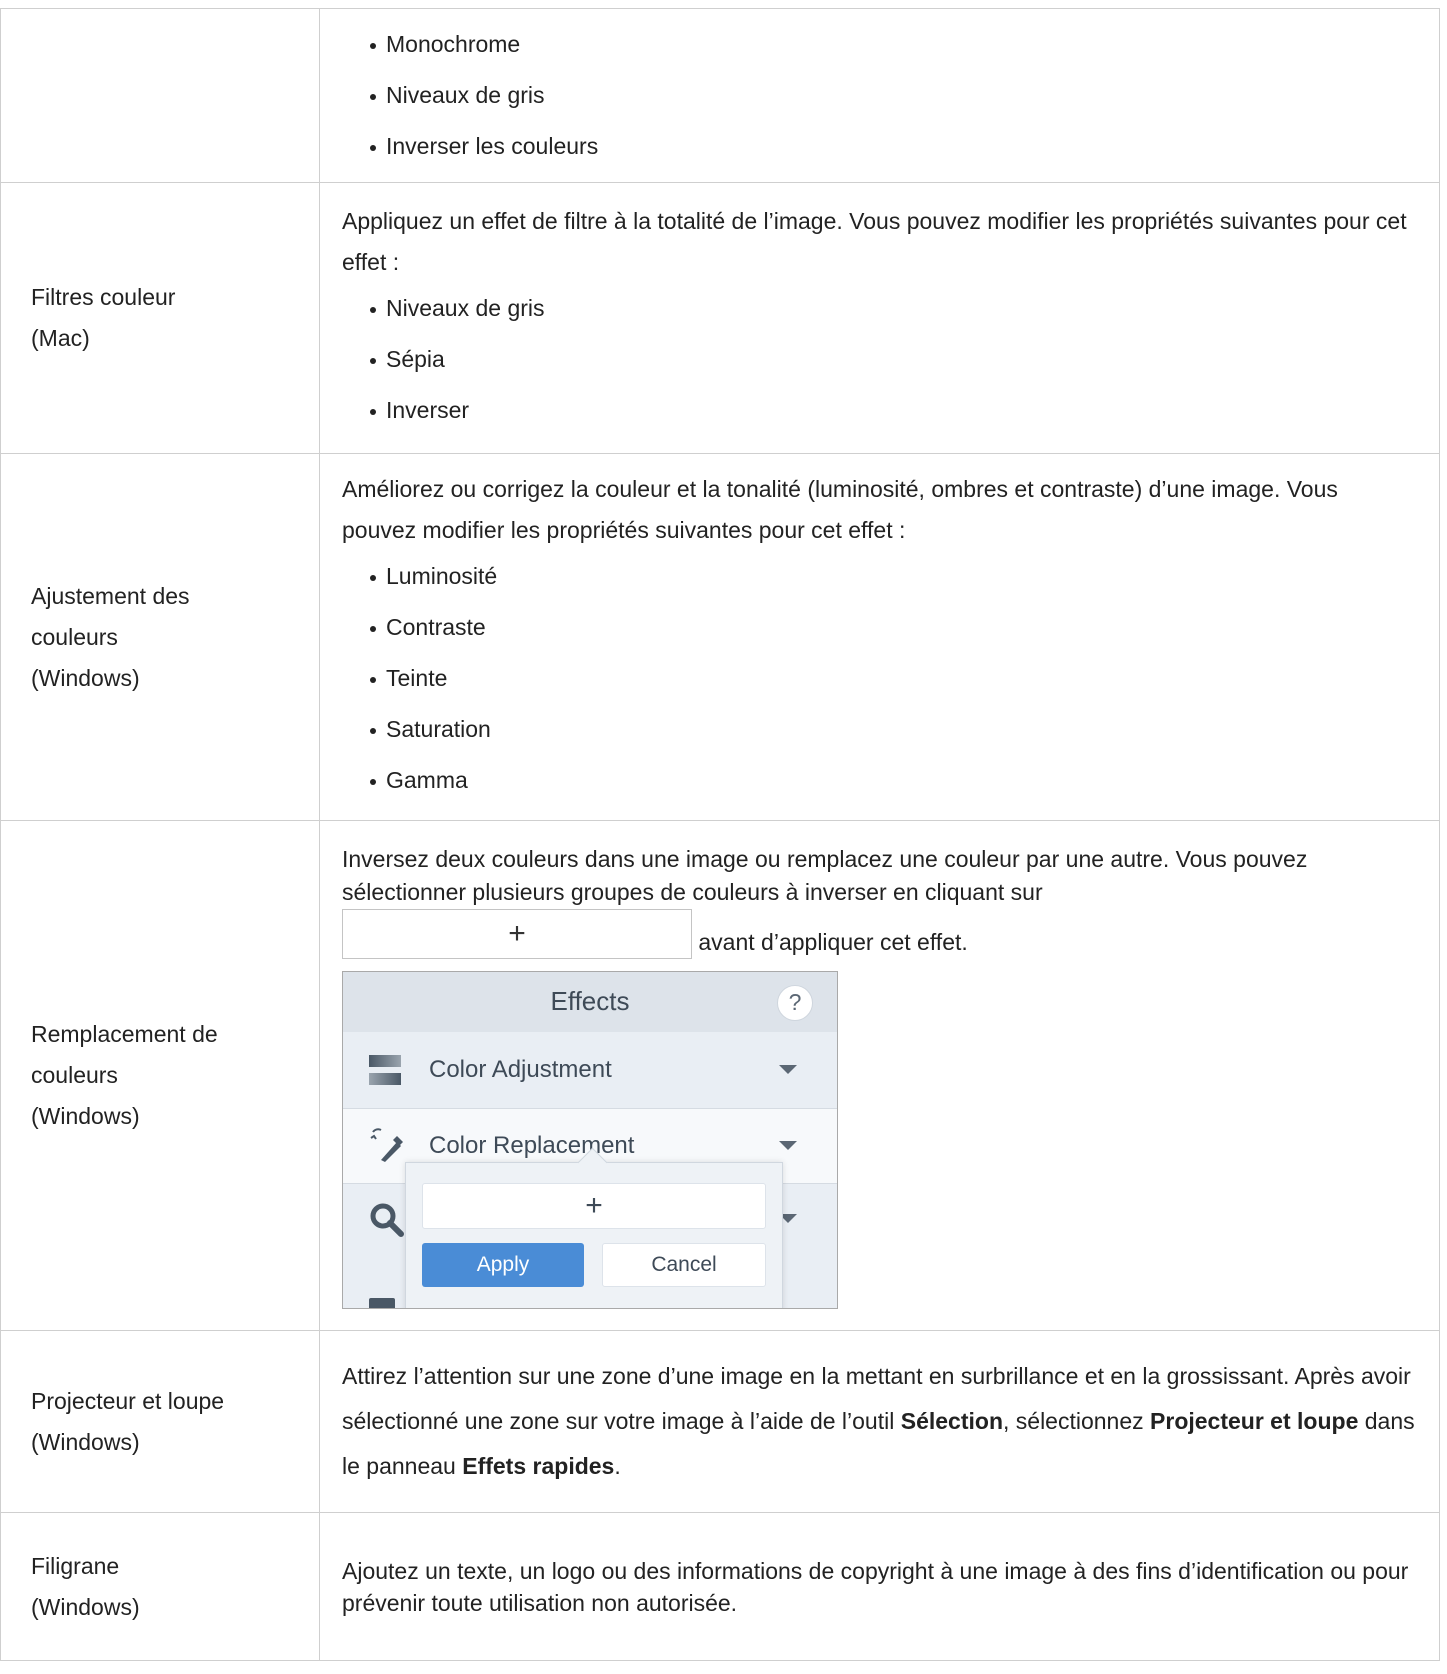 This screenshot has width=1447, height=1674. Describe the element at coordinates (617, 1466) in the screenshot. I see `effect-description: .` at that location.